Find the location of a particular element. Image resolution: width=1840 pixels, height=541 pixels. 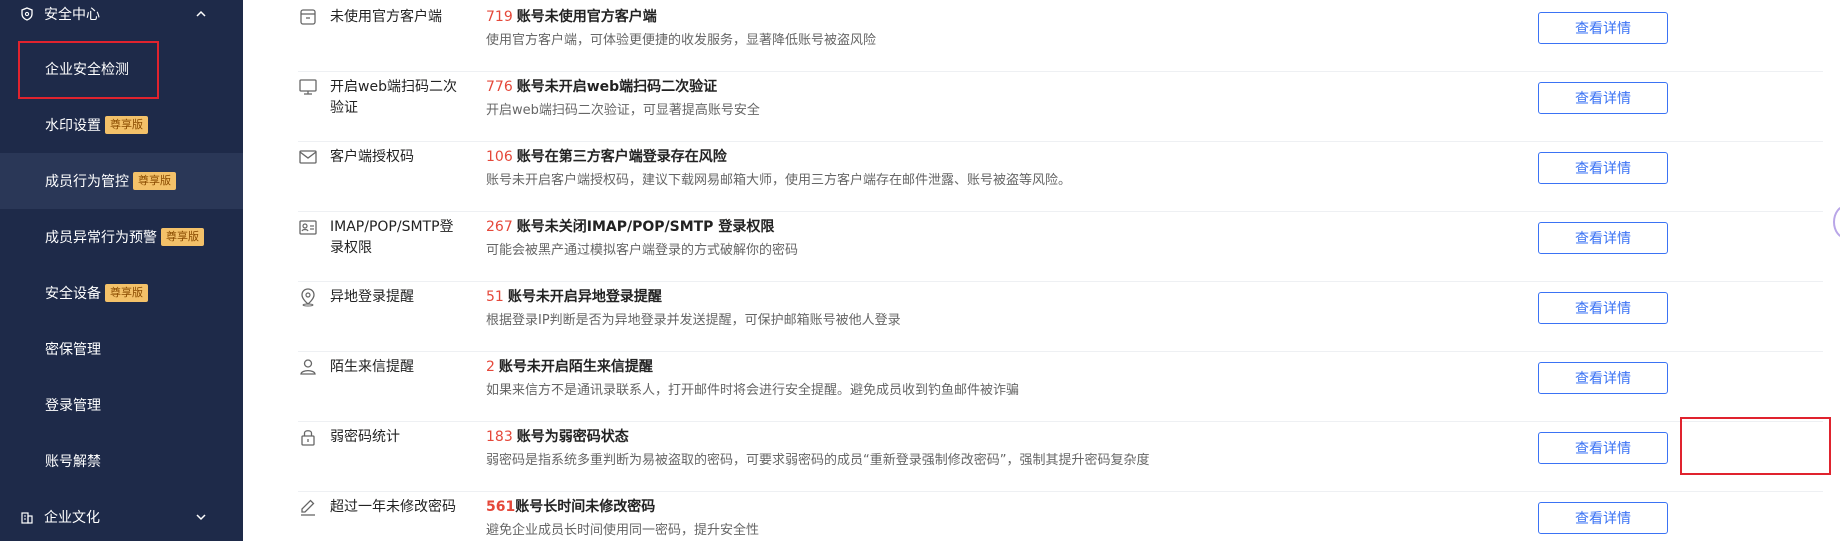

floating-assistant-button is located at coordinates (1836, 222).